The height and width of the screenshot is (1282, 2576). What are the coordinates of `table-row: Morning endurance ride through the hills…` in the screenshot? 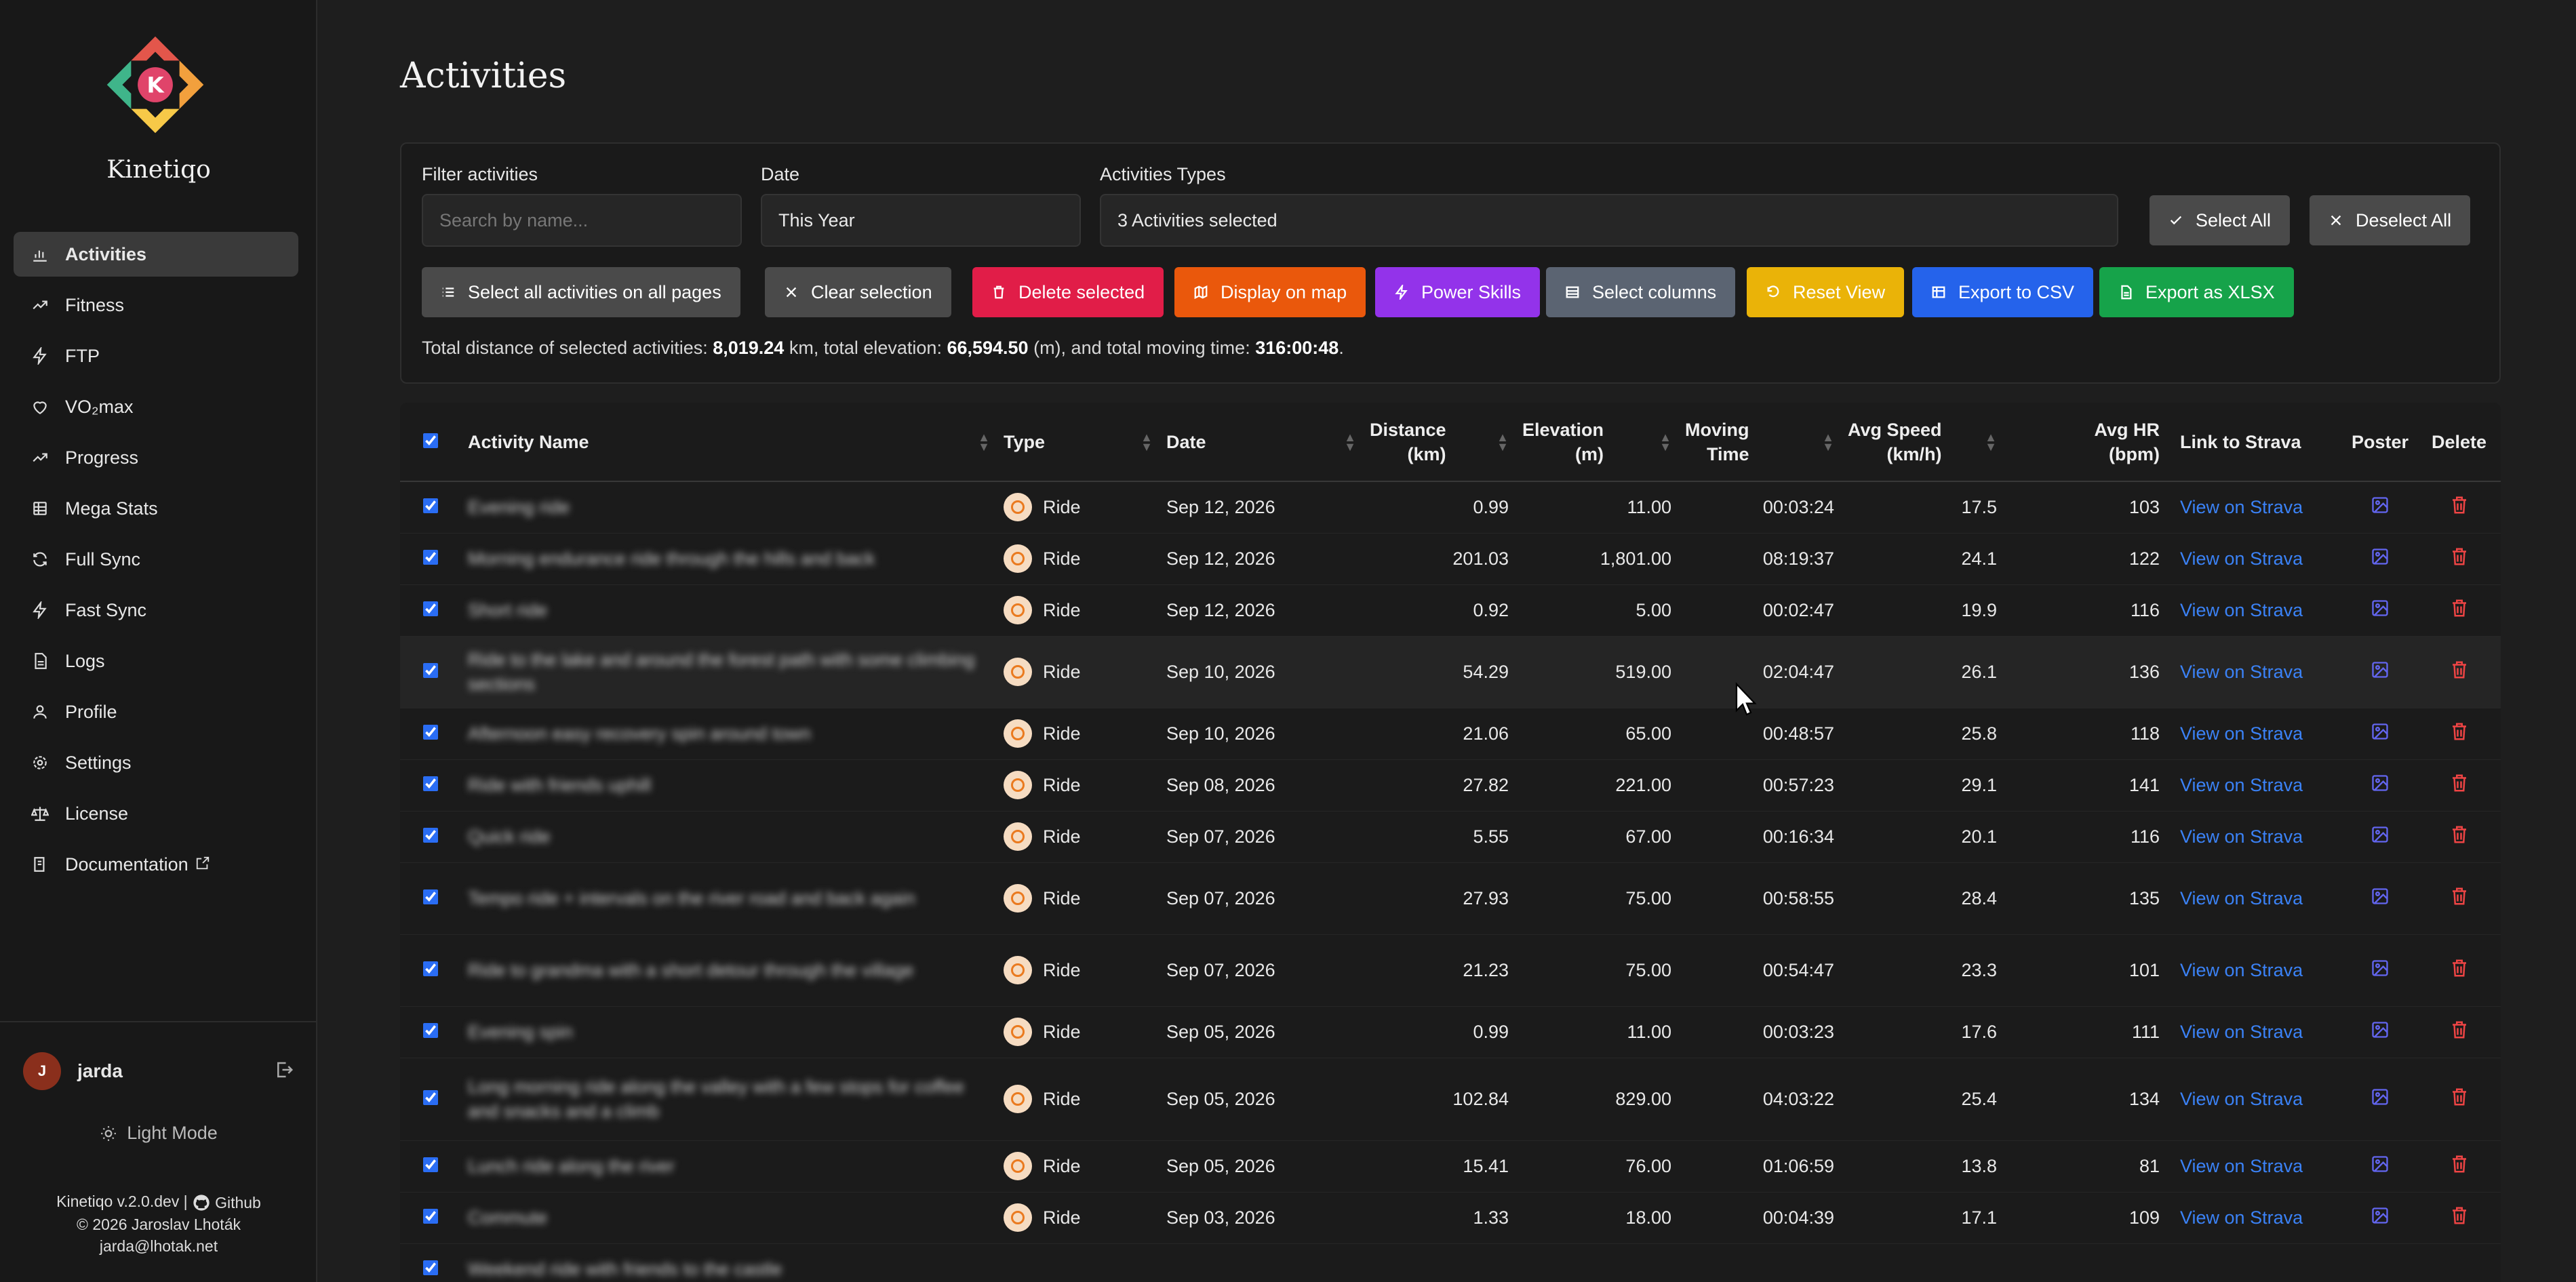 It's located at (1451, 559).